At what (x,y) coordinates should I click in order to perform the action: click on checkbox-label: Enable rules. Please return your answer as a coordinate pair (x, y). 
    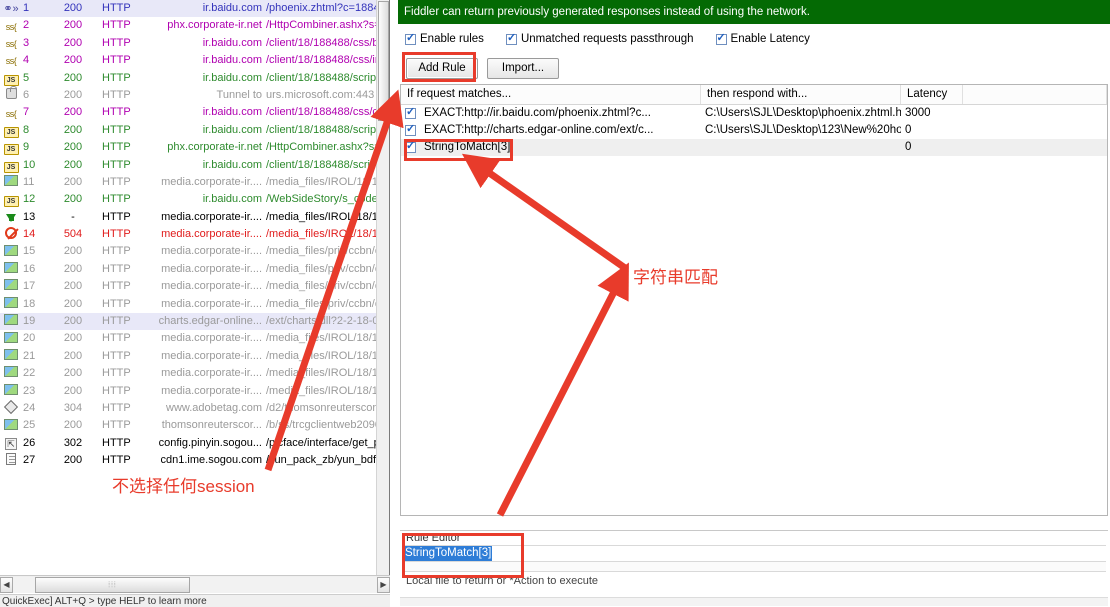
    Looking at the image, I should click on (452, 39).